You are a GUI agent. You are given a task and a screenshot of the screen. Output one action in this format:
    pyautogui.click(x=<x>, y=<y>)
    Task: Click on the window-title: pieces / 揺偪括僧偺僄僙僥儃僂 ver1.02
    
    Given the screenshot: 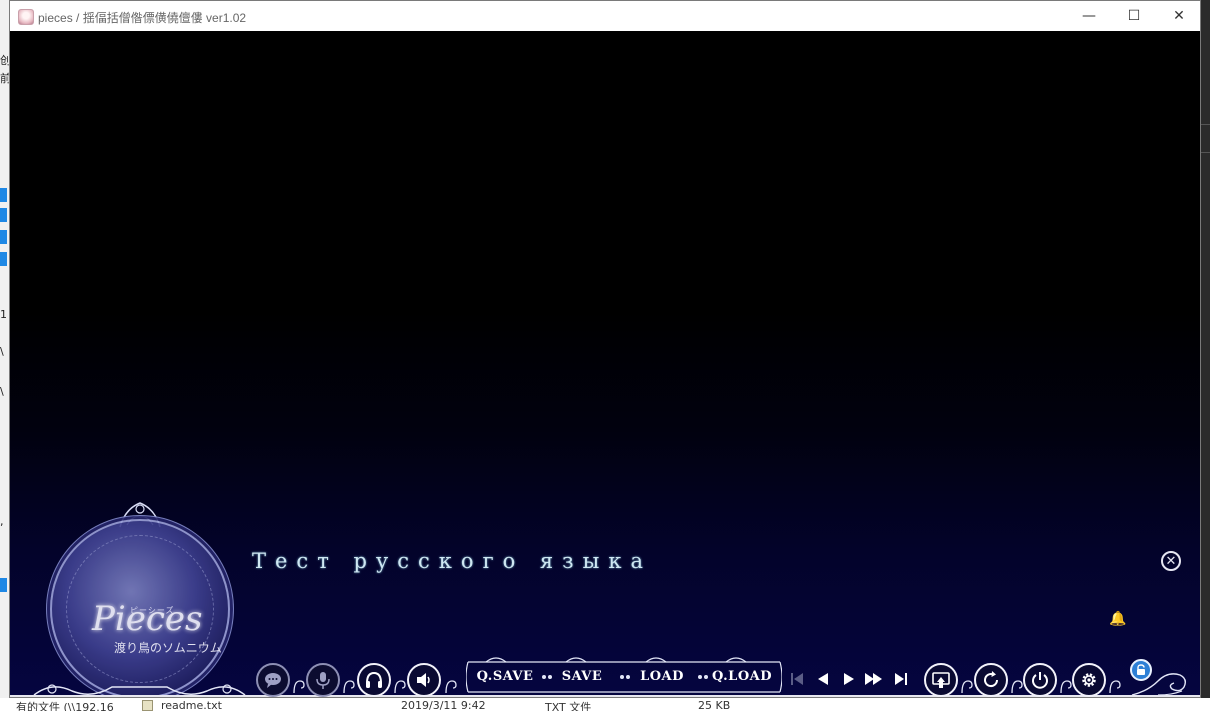 What is the action you would take?
    pyautogui.click(x=142, y=18)
    